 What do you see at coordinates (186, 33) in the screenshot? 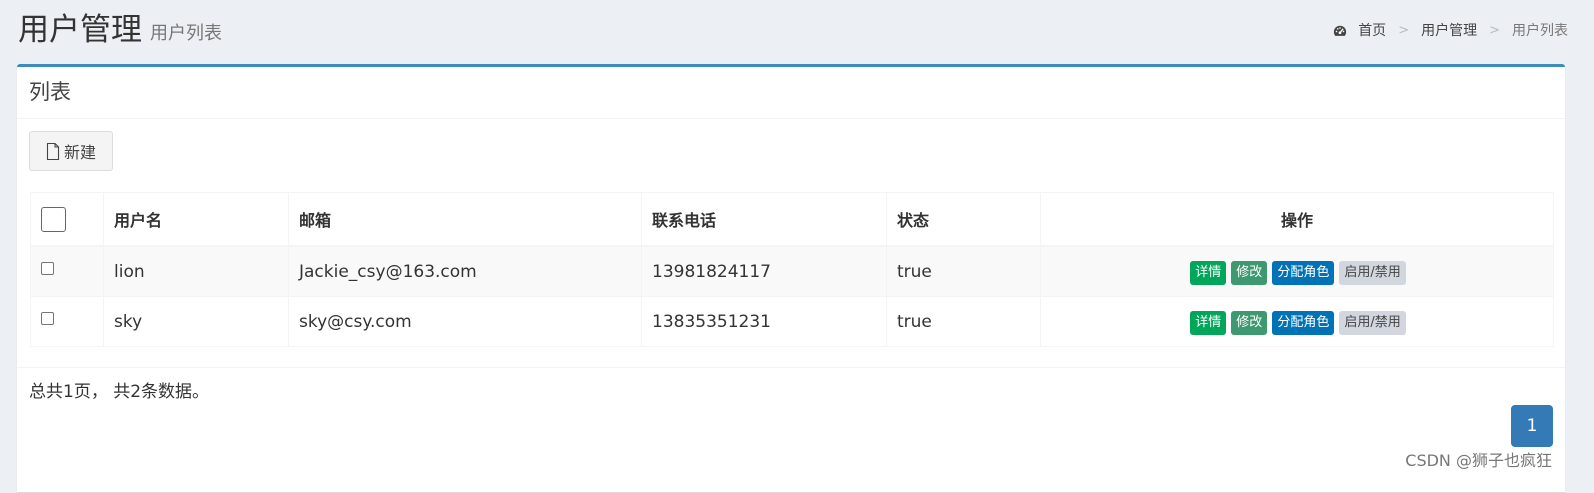
I see `page-subtitle: 用户列表` at bounding box center [186, 33].